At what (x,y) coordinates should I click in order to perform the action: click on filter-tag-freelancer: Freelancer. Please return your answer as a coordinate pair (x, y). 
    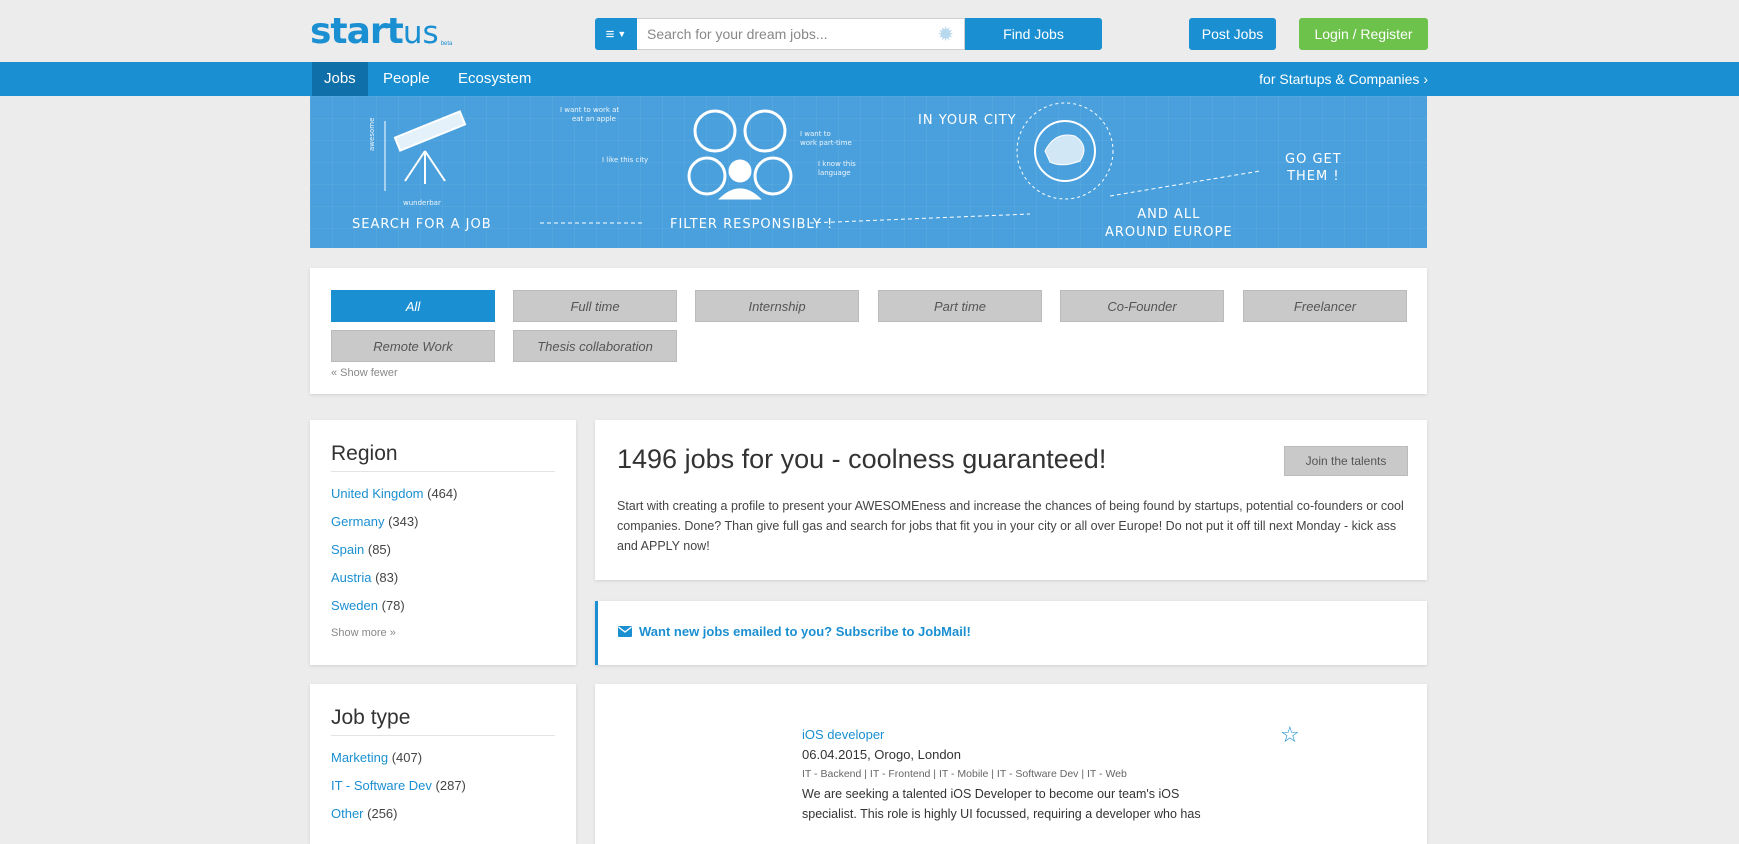
    Looking at the image, I should click on (1325, 306).